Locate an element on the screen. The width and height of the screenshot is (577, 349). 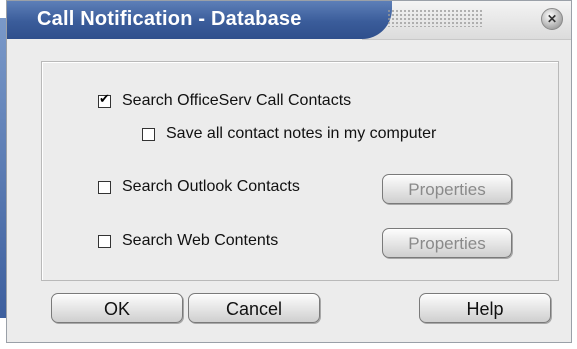
option-save-notes: Save all contact notes in my computer is located at coordinates (289, 134).